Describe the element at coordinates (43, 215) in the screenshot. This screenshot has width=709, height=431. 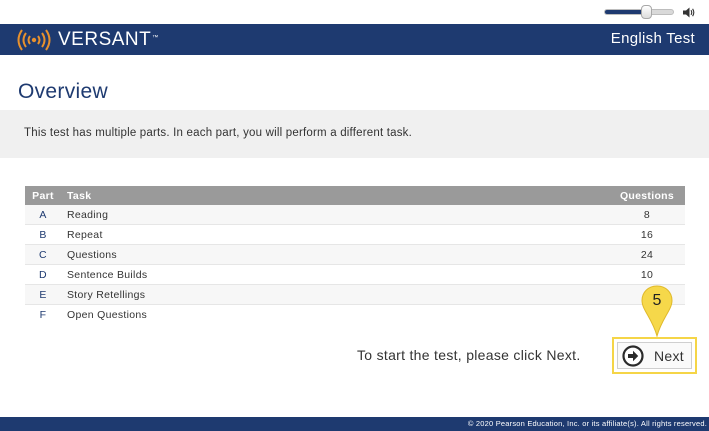
I see `part-letter: A` at that location.